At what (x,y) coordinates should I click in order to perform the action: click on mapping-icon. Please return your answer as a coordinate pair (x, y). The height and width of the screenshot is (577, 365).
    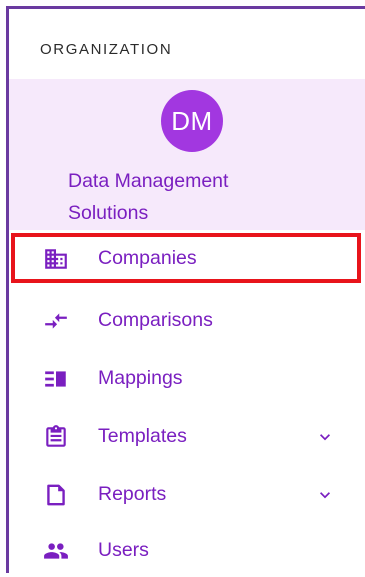
    Looking at the image, I should click on (55, 379).